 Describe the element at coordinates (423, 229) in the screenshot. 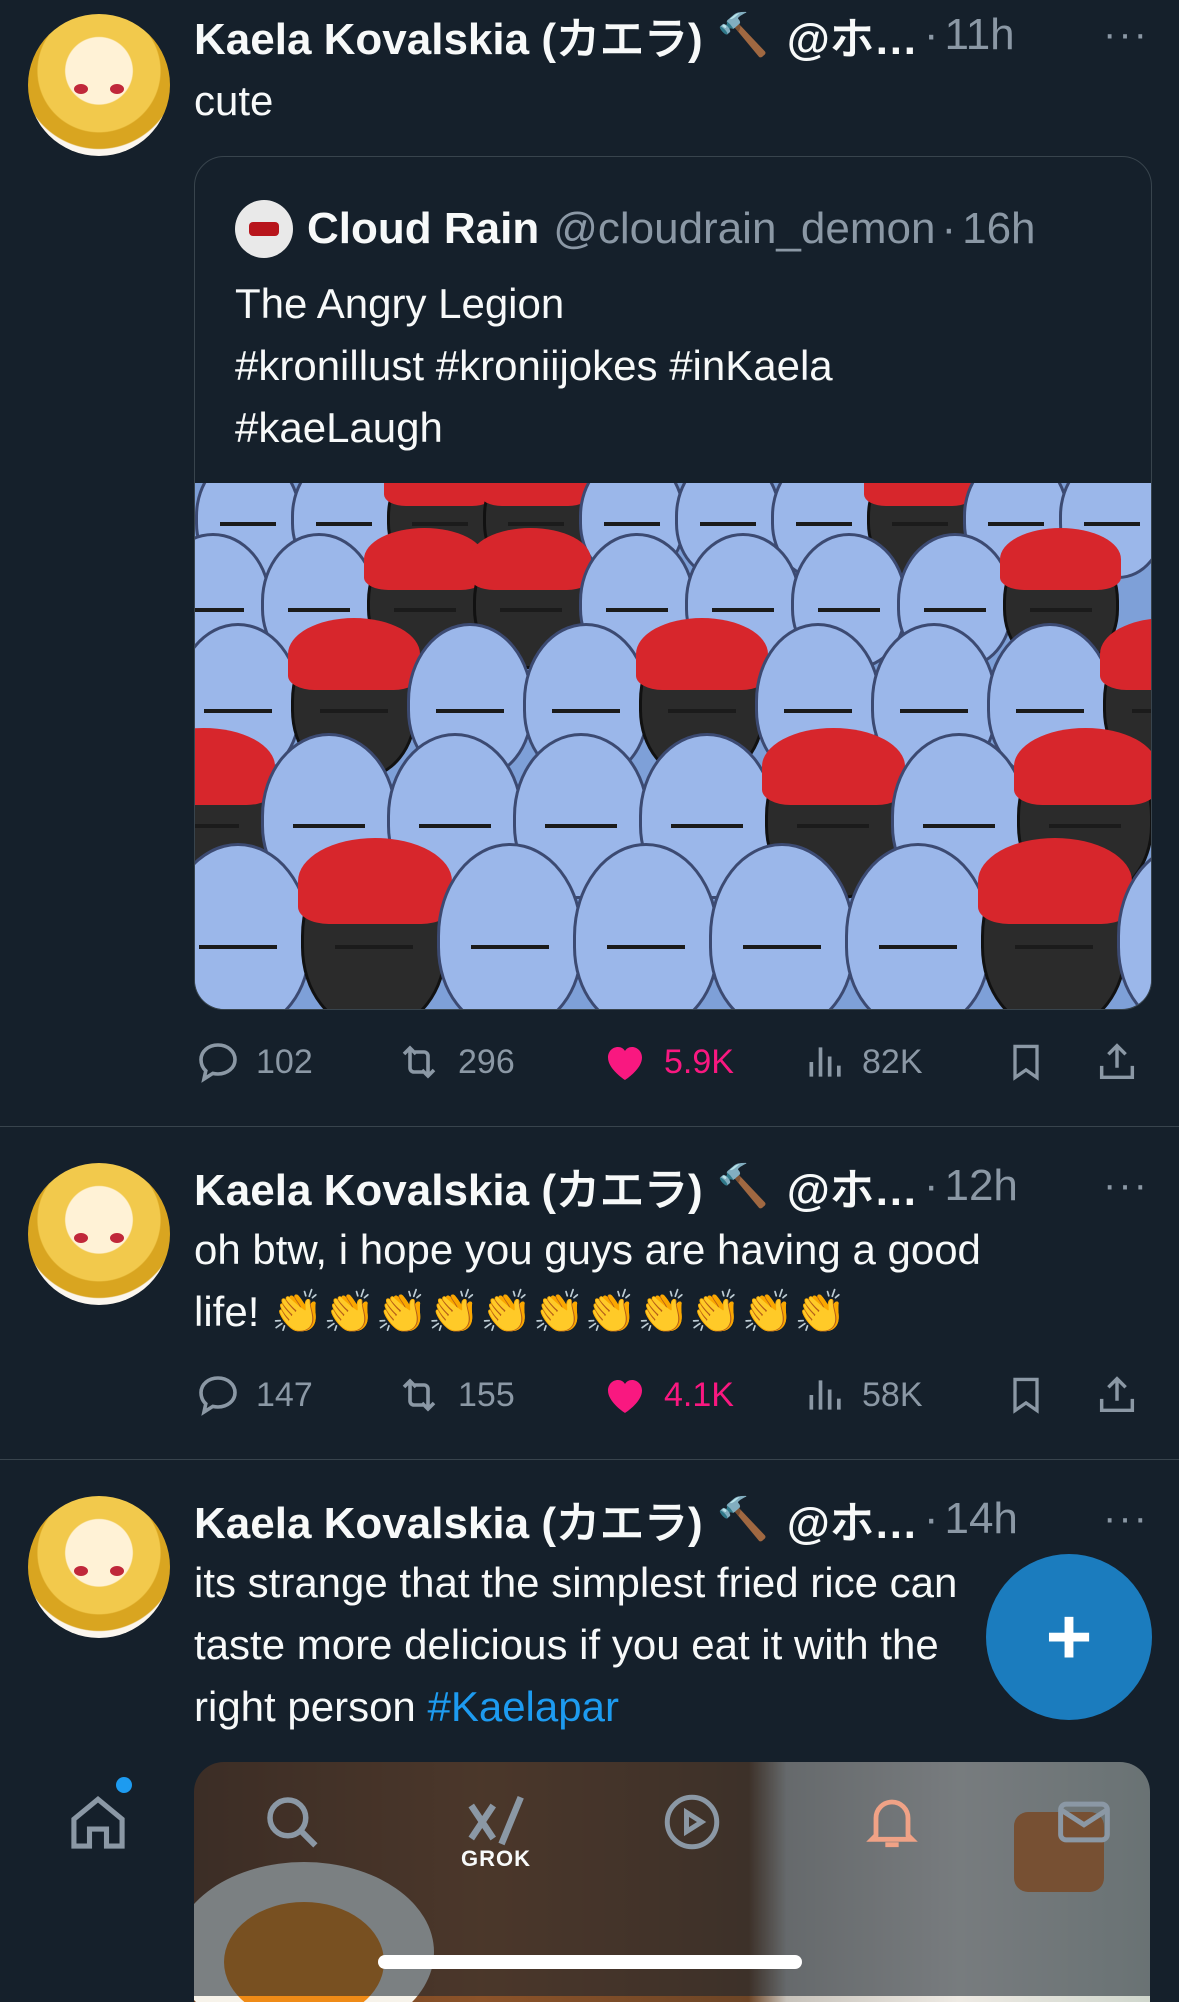

I see `quoted-author-name: Cloud Rain` at that location.